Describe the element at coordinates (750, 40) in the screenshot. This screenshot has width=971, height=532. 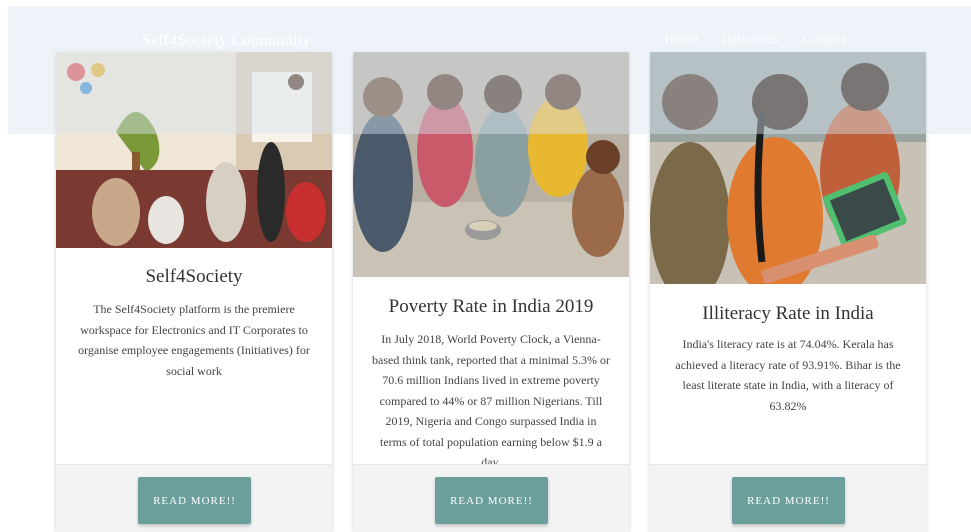
I see `nav-link-initiatives: Initiatives` at that location.